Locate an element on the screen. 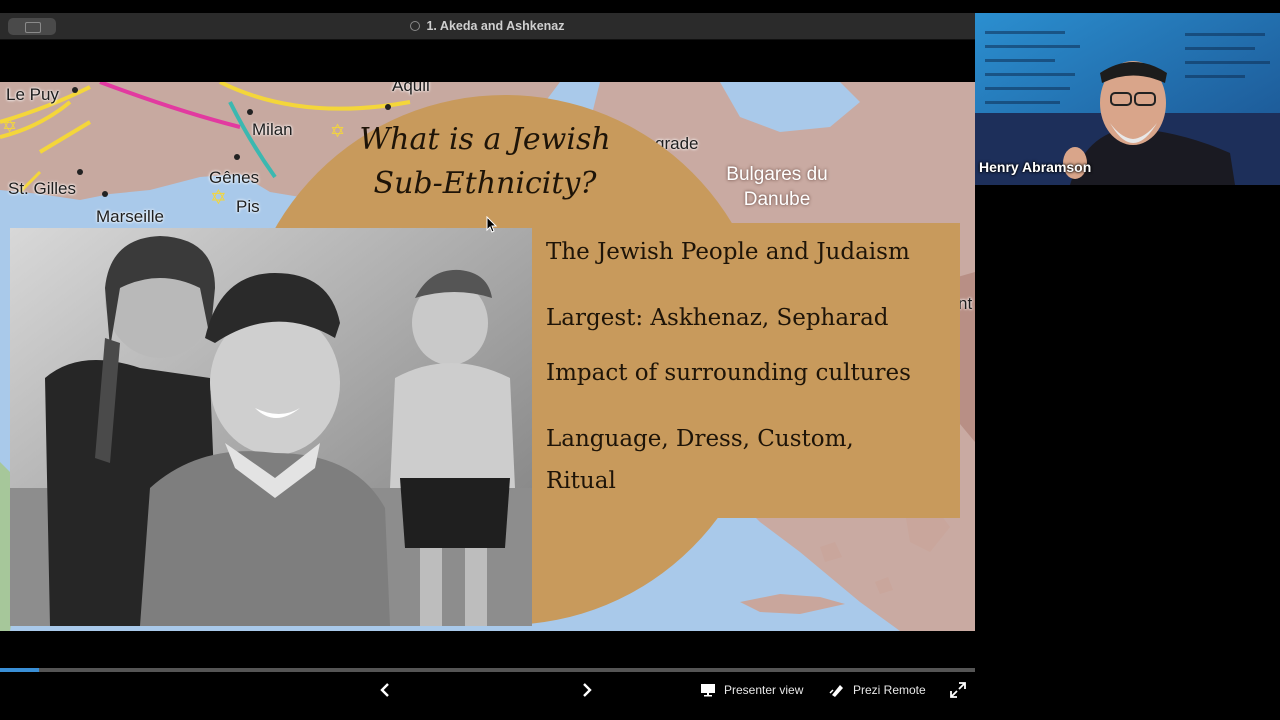  slide-title-line1: What is a Jewish is located at coordinates (485, 139).